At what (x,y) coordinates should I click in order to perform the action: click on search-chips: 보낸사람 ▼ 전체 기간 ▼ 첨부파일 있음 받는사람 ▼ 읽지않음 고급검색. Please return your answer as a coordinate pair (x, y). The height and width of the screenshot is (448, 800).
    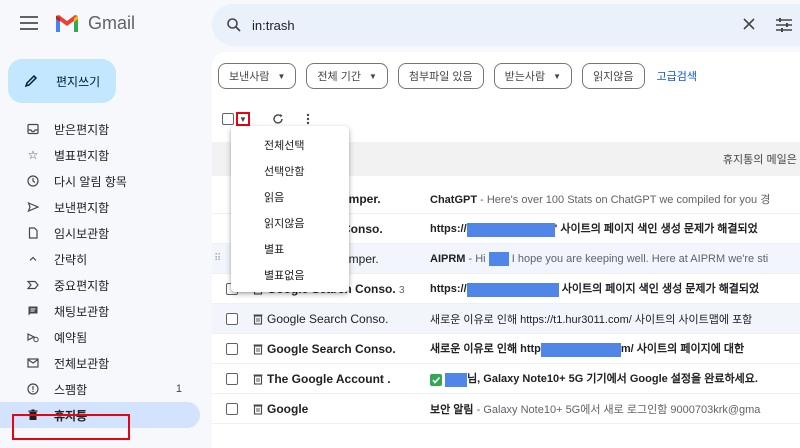
    Looking at the image, I should click on (457, 76).